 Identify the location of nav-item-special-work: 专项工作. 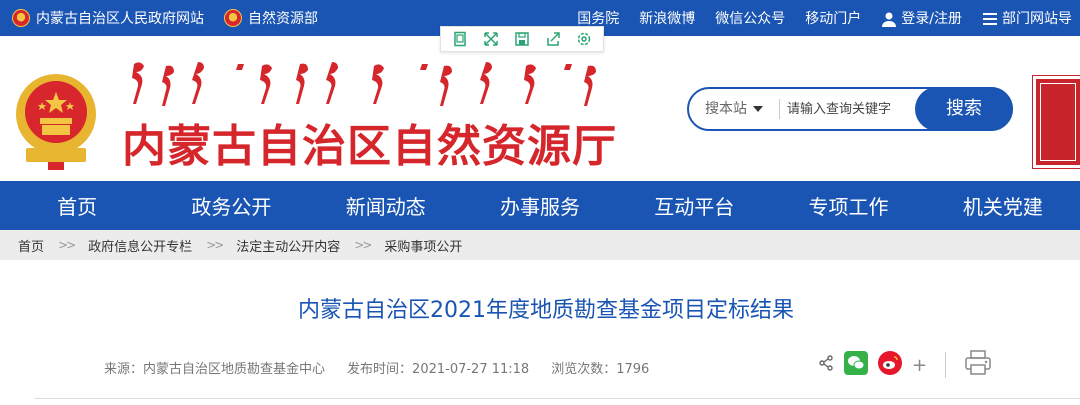
(848, 205).